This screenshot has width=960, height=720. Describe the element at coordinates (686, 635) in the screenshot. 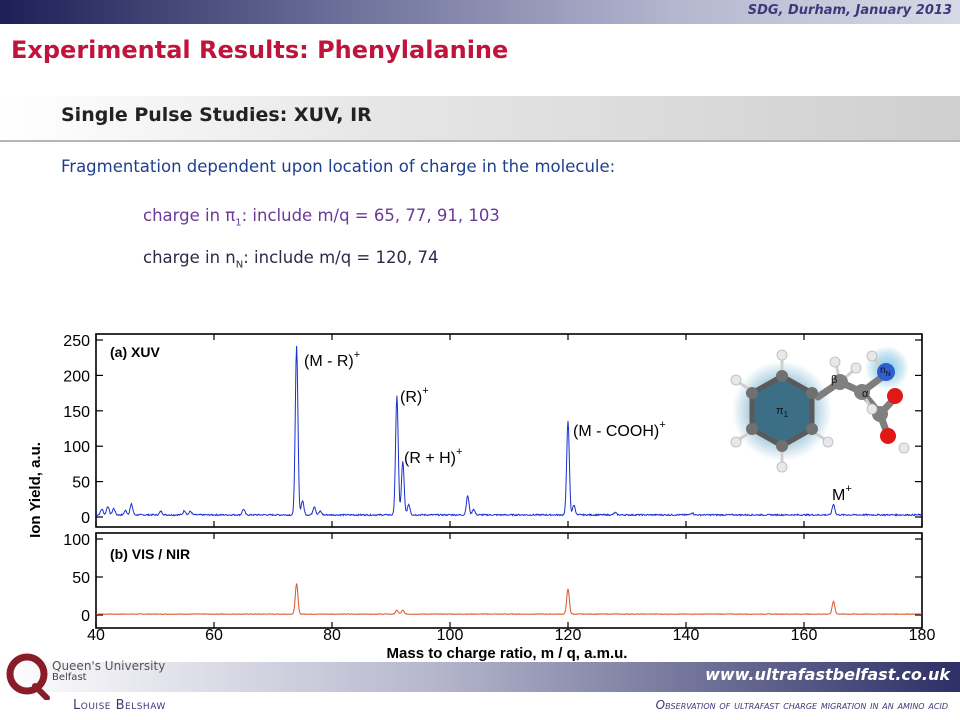

I see `x-tick-label: 140` at that location.